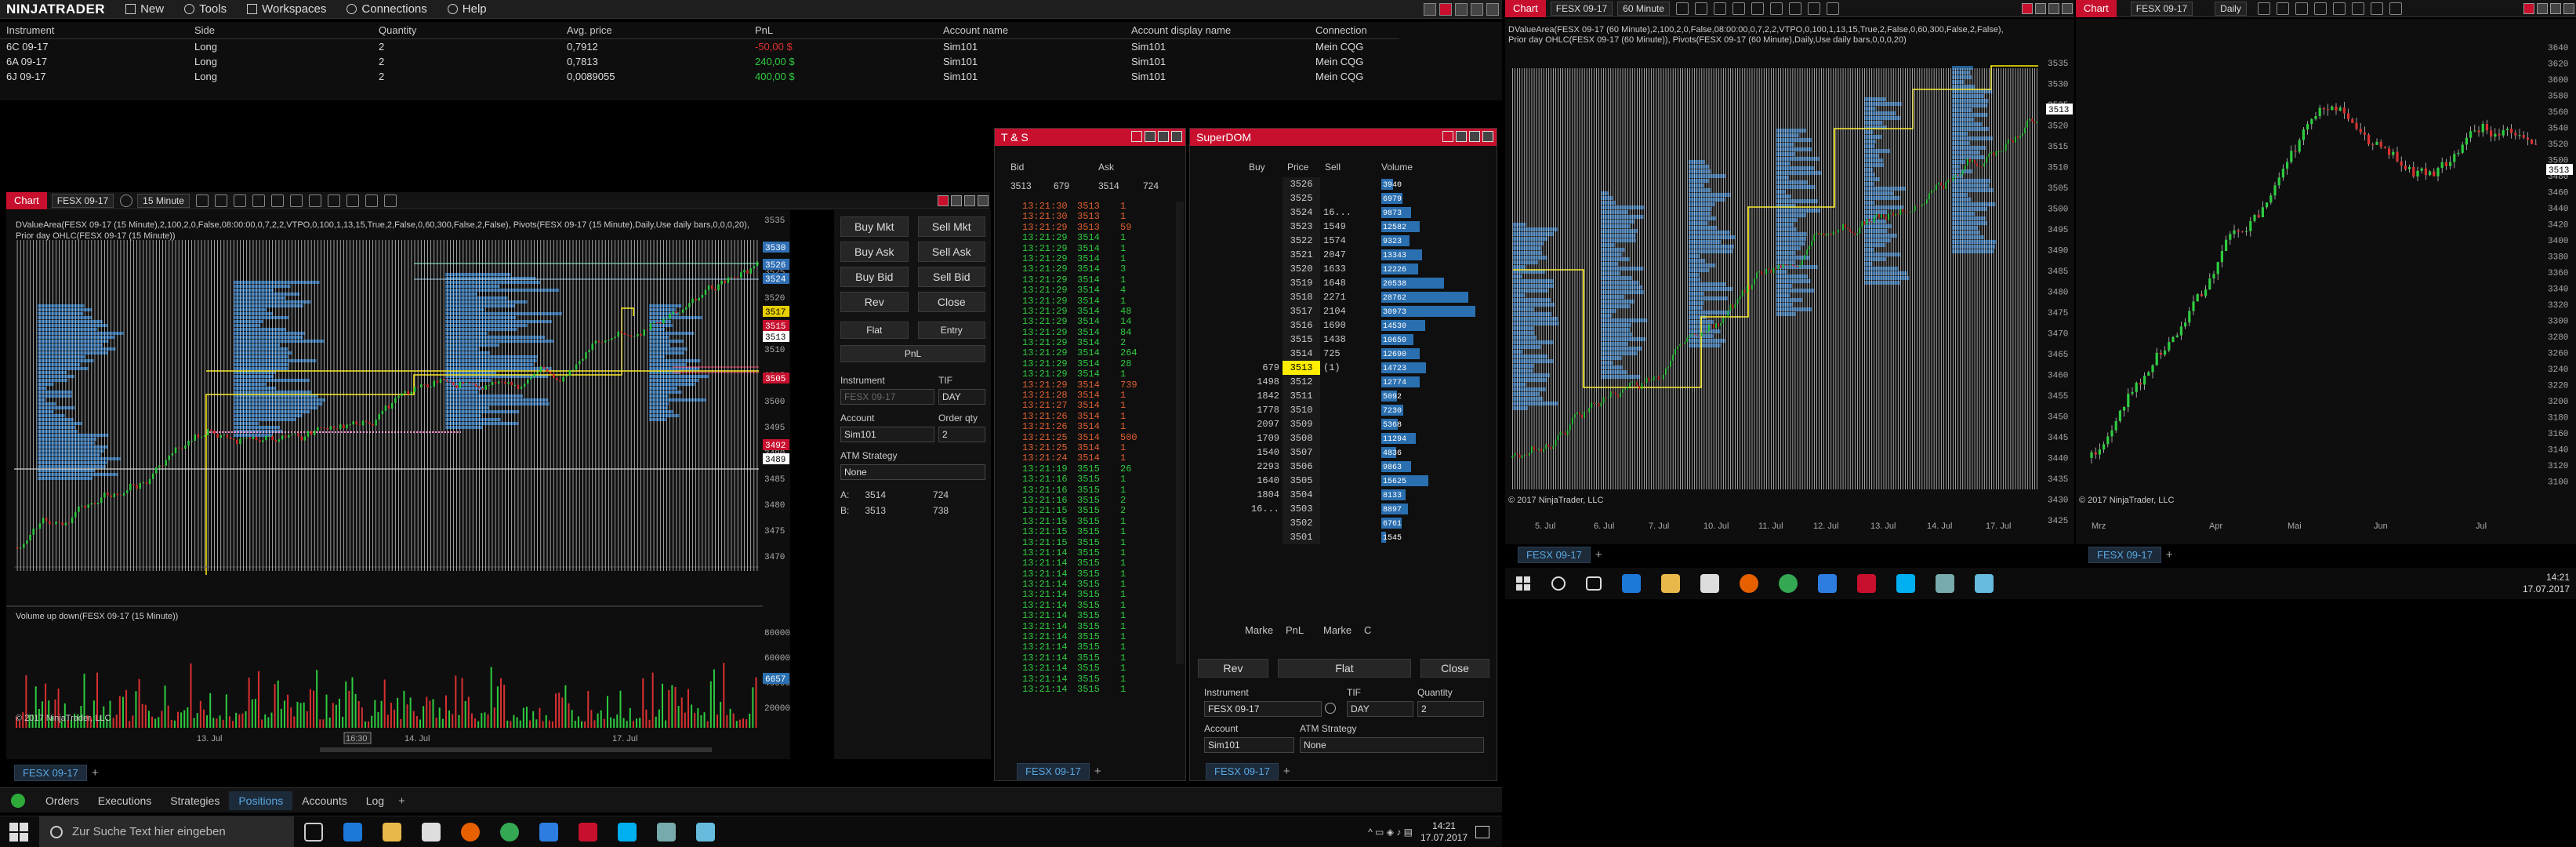  I want to click on buy-bid-button: Buy Bid, so click(875, 277).